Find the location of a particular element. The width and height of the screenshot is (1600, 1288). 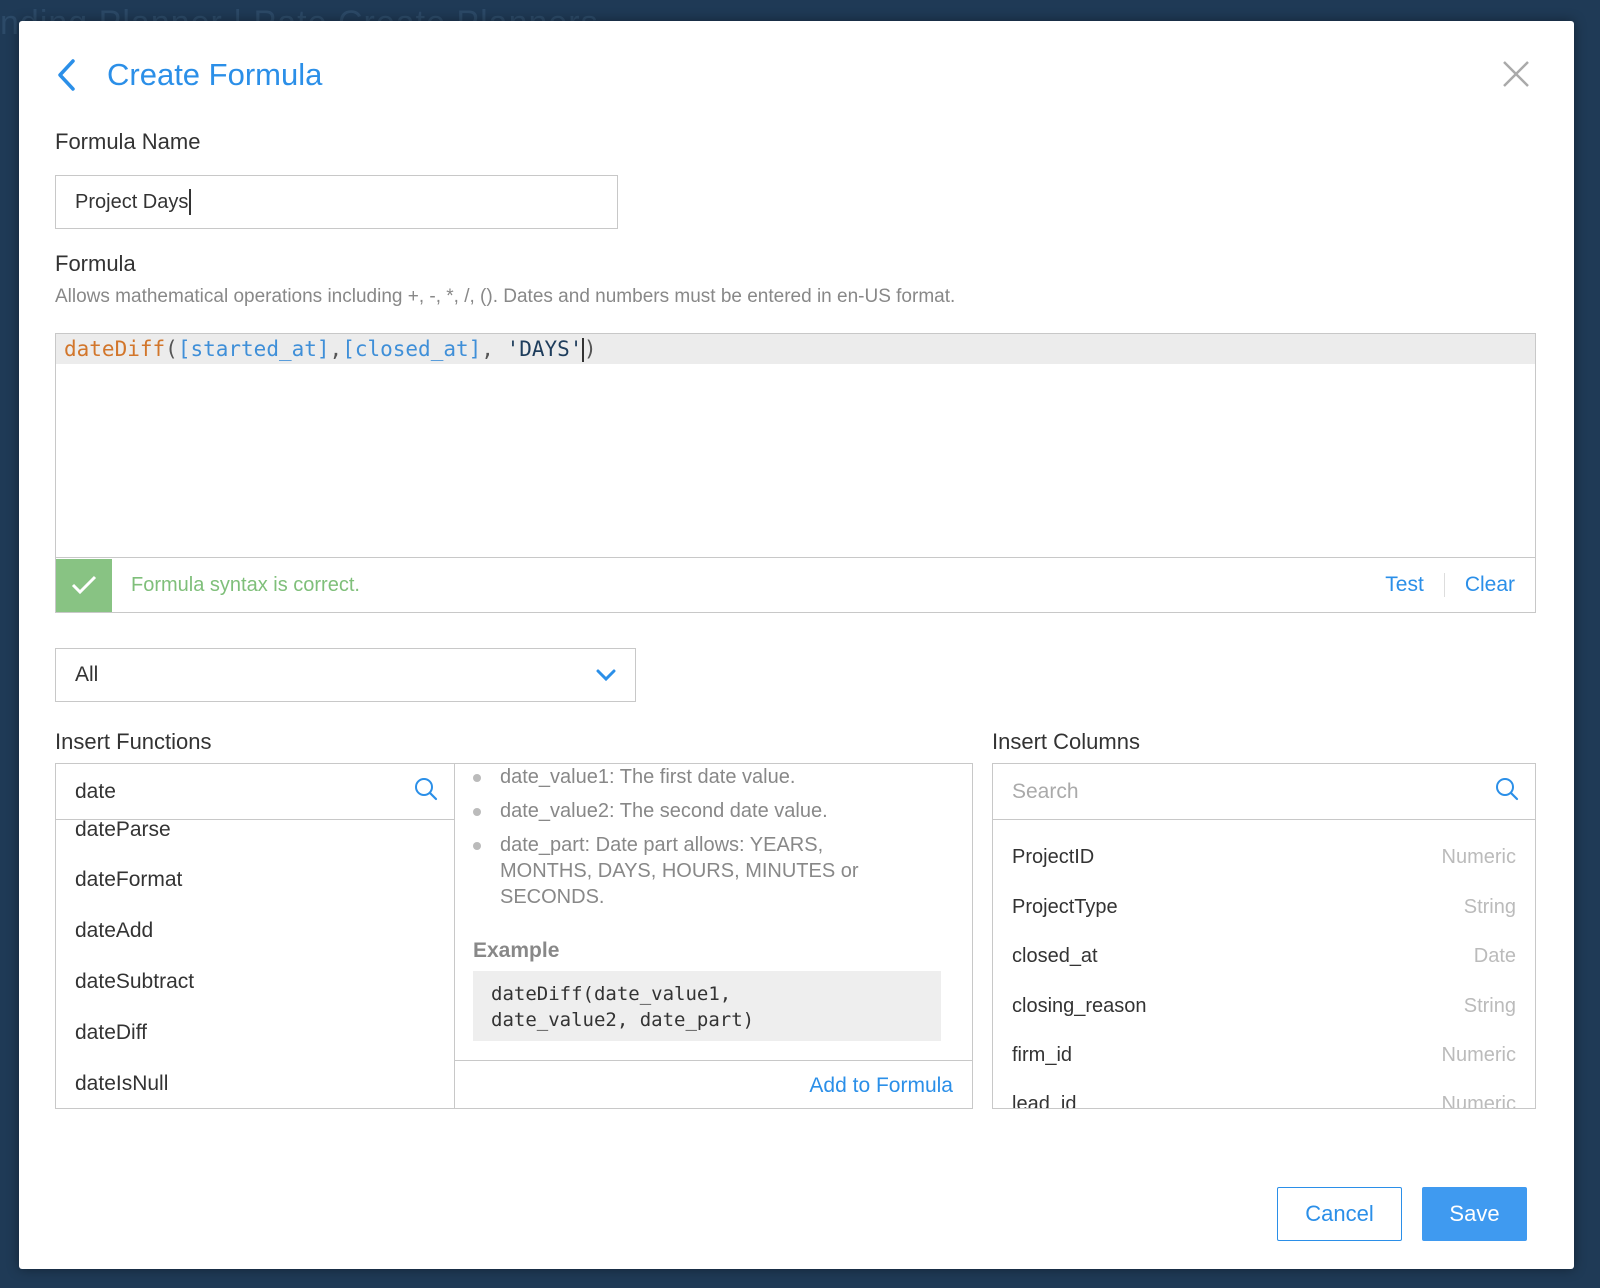

param-item: date_value2: The second date value. is located at coordinates (708, 811).